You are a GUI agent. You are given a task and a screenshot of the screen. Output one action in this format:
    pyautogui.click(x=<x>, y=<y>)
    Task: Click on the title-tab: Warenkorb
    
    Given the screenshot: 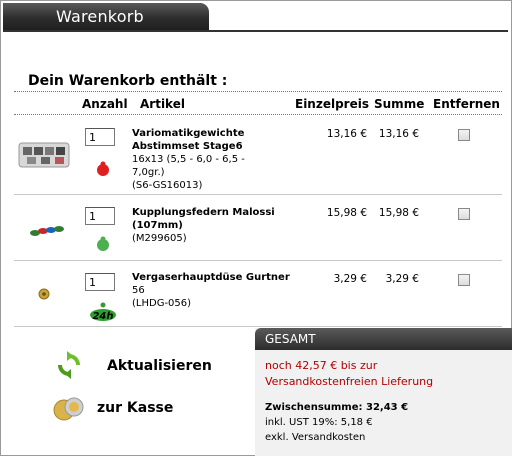 What is the action you would take?
    pyautogui.click(x=106, y=16)
    